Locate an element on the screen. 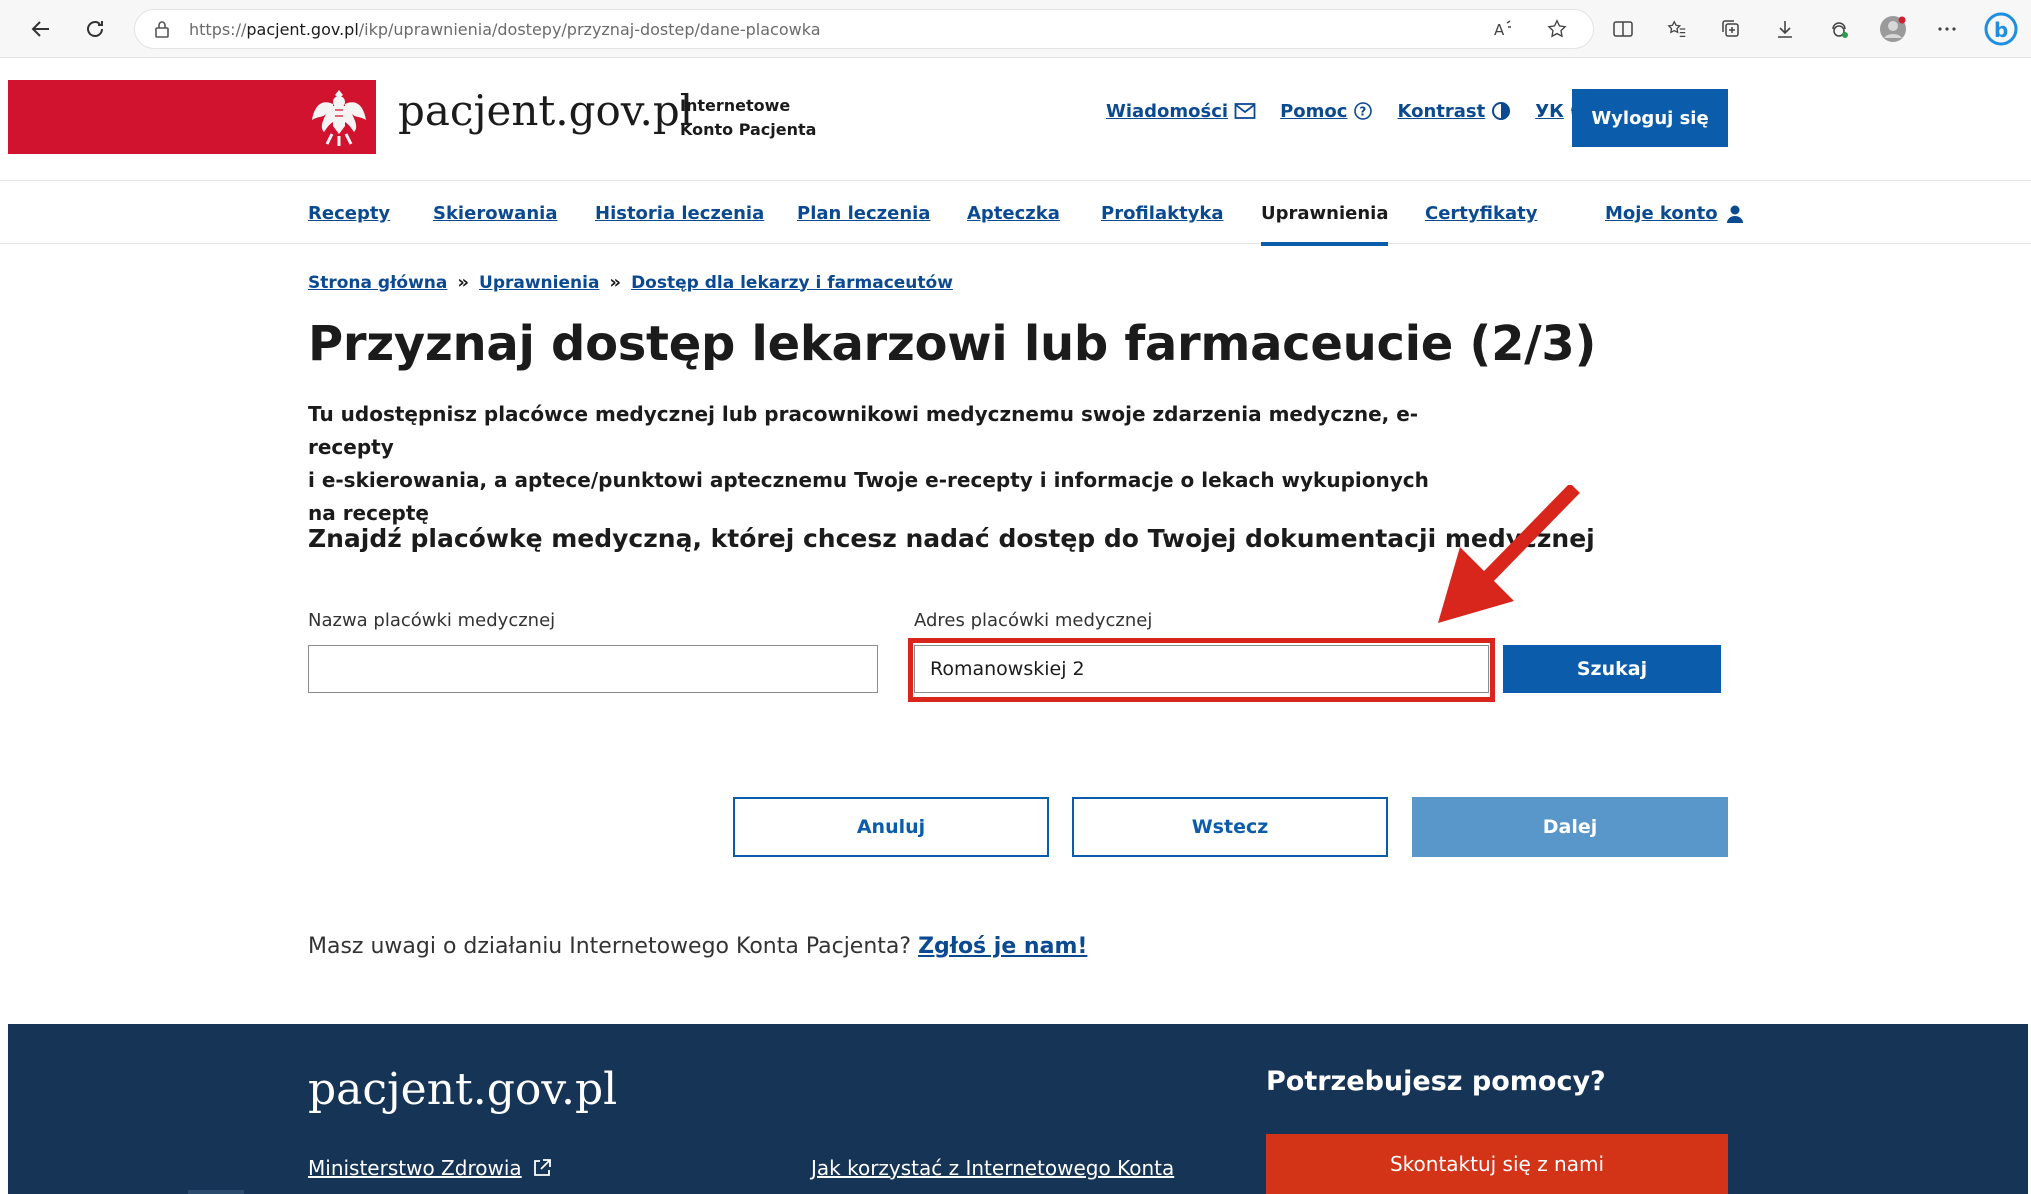 This screenshot has width=2031, height=1194. help-label: Pomoc is located at coordinates (1314, 111).